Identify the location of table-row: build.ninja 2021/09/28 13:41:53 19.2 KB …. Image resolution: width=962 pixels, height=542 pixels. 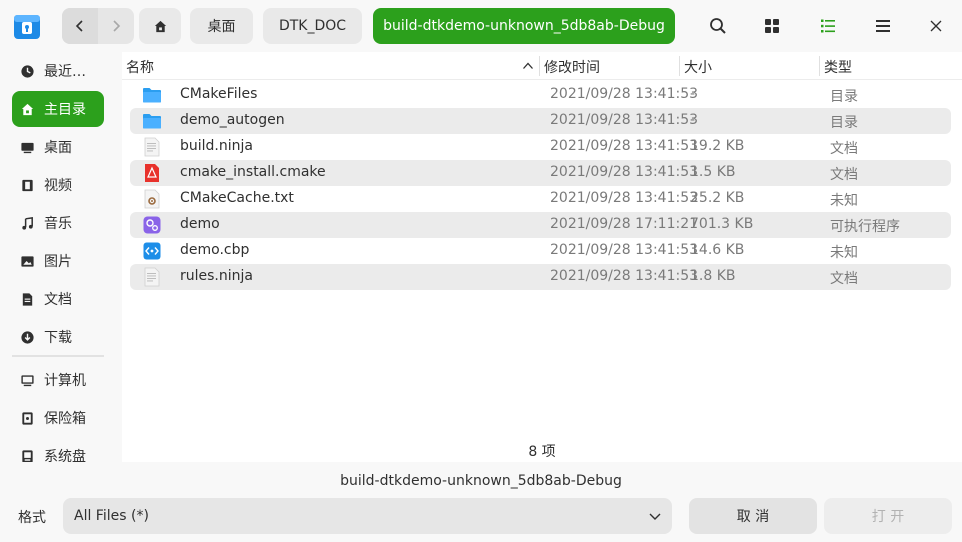
(540, 147).